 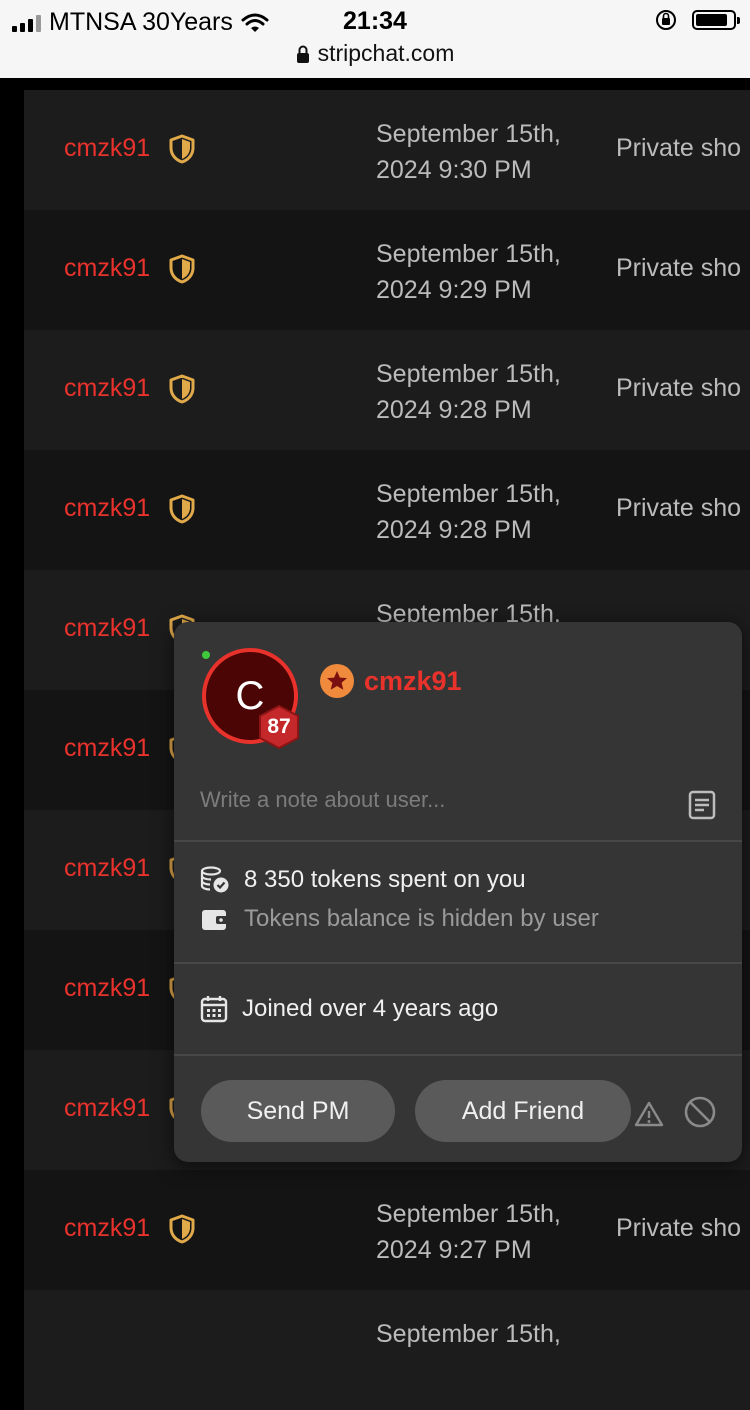 I want to click on browser-top-bar: MTNSA 30Years 21:34 stripchat.com, so click(x=375, y=39).